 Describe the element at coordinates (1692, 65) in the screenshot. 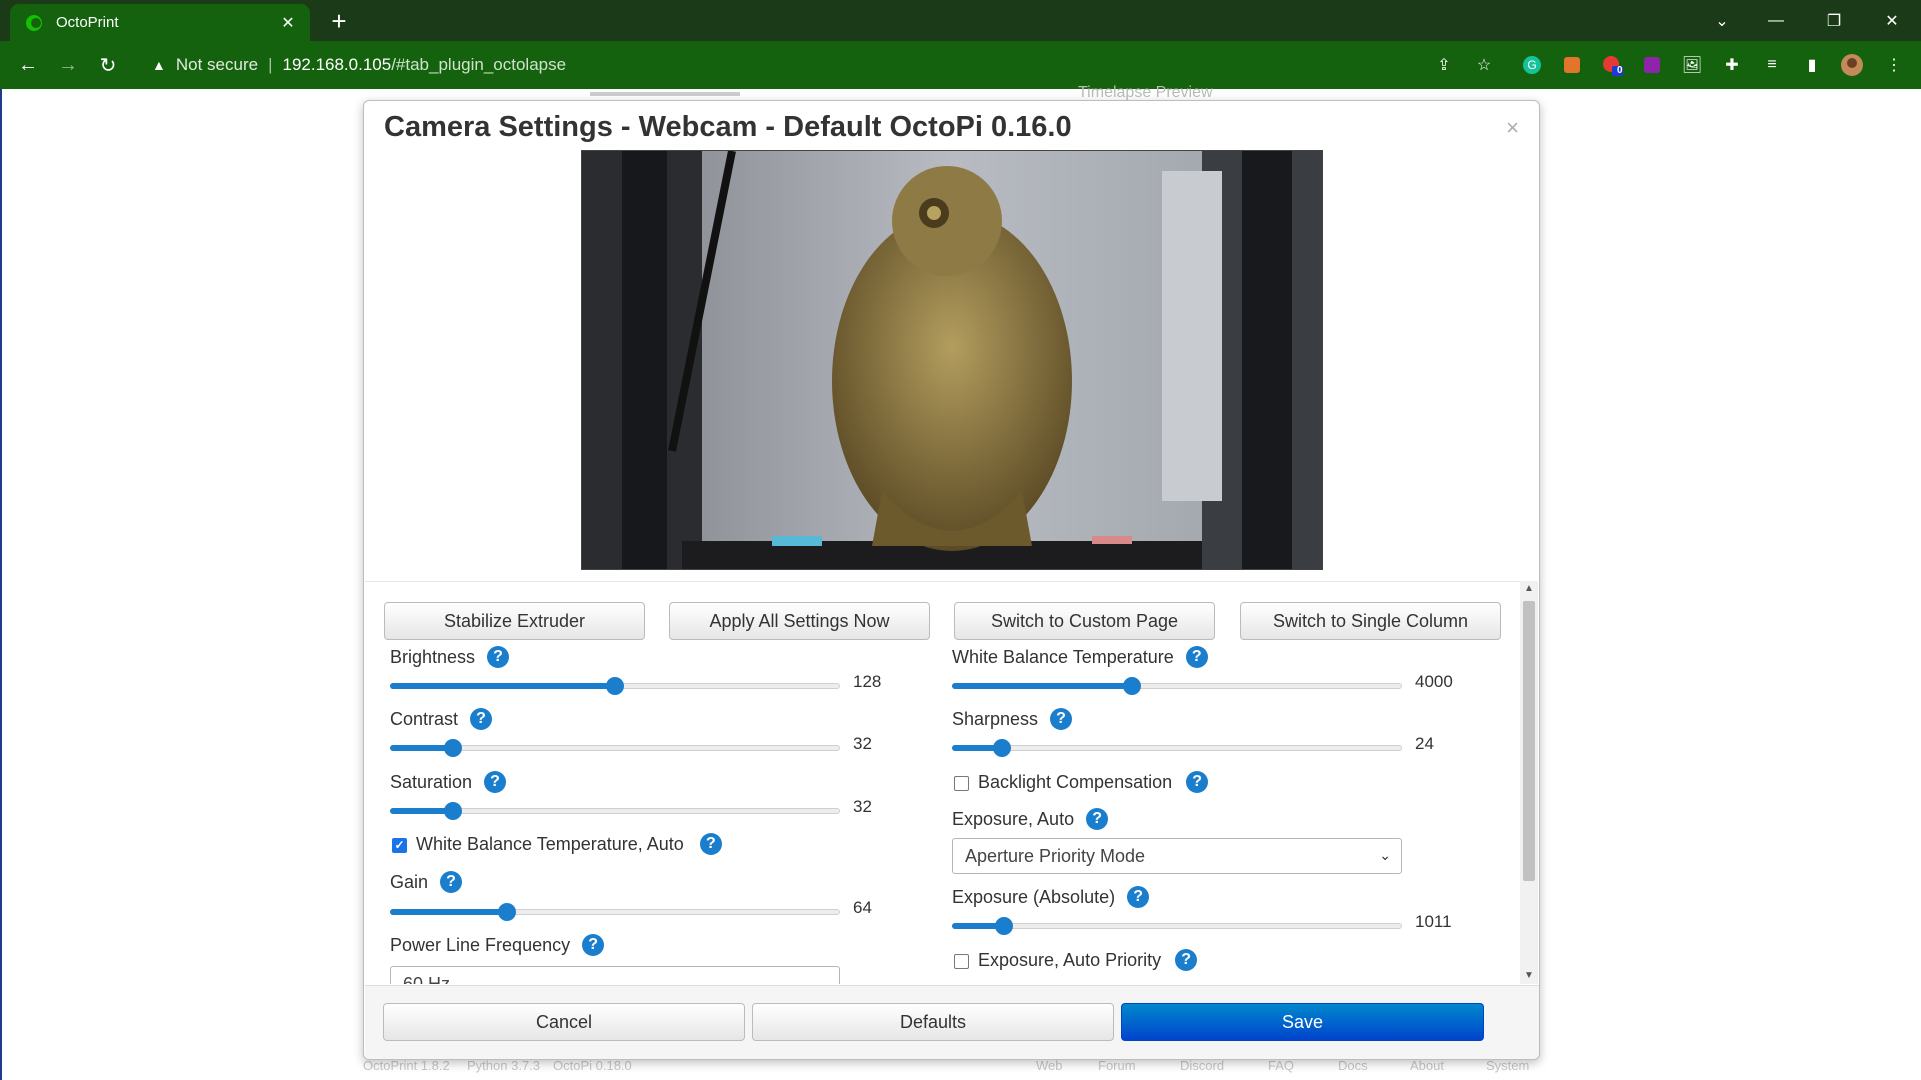

I see `image-extension-icon: 🖼` at that location.